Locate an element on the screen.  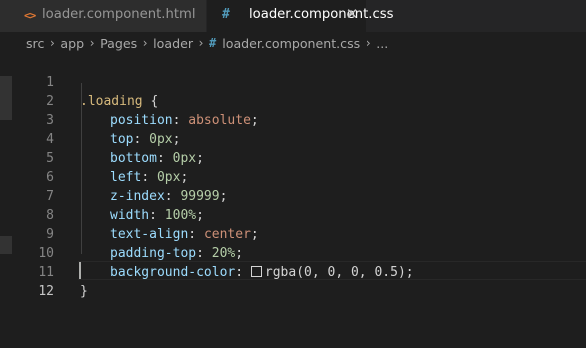
breadcrumb-app: app is located at coordinates (72, 43).